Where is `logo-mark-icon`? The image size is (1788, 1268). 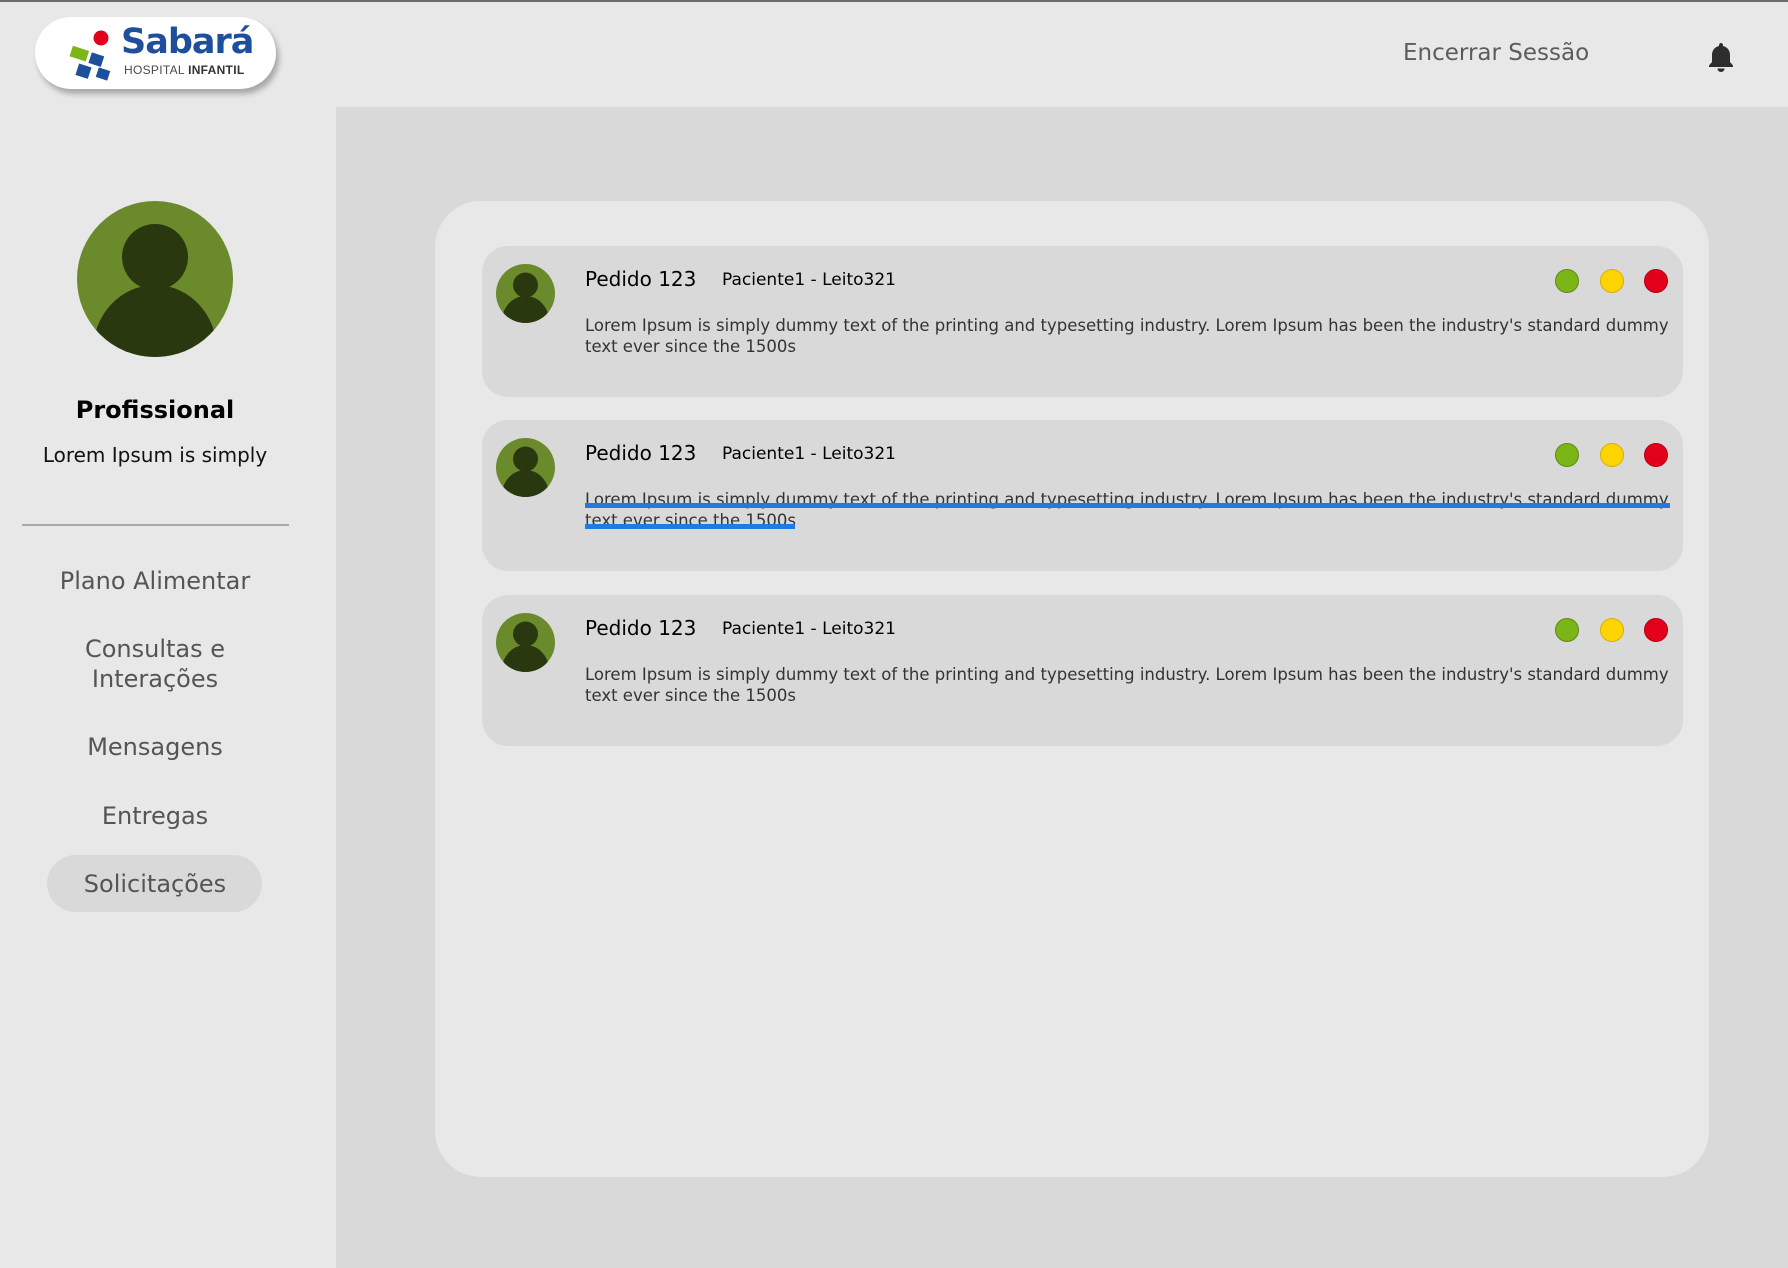 logo-mark-icon is located at coordinates (90, 55).